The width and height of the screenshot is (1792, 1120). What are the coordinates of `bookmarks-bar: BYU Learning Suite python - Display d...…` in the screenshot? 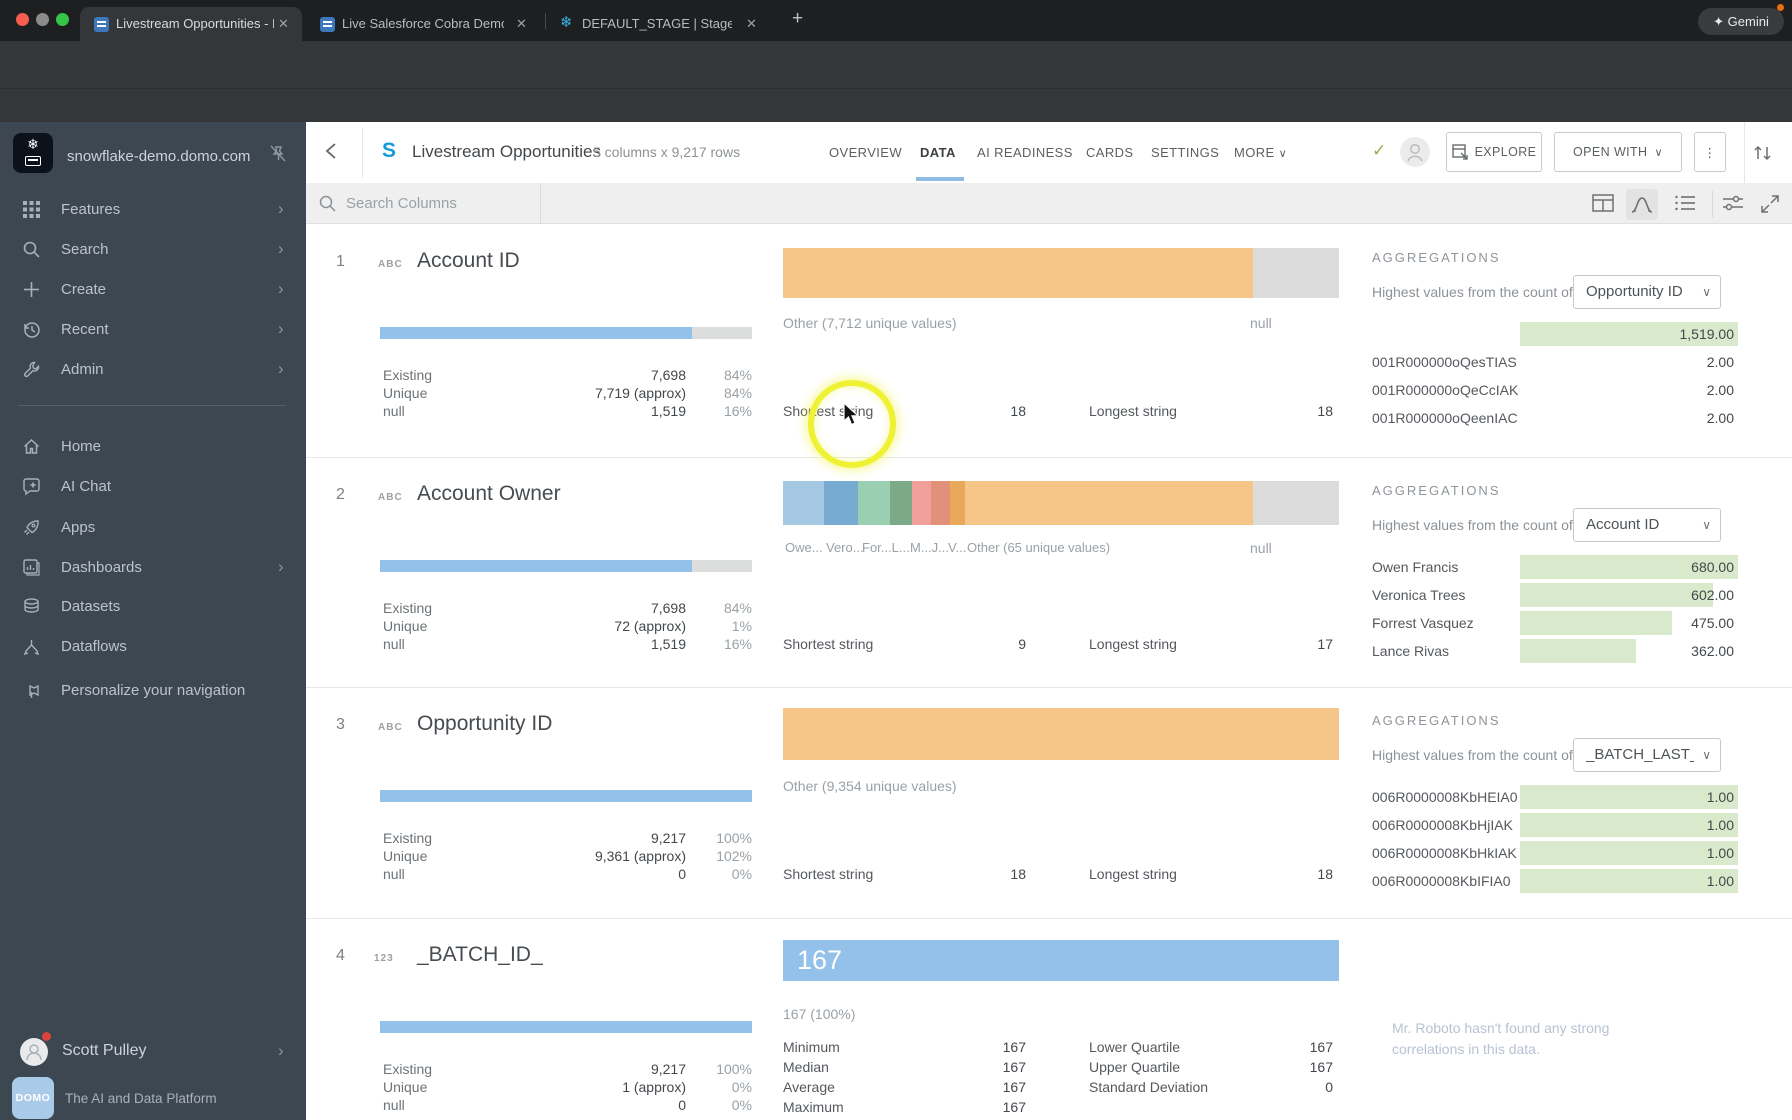 It's located at (896, 146).